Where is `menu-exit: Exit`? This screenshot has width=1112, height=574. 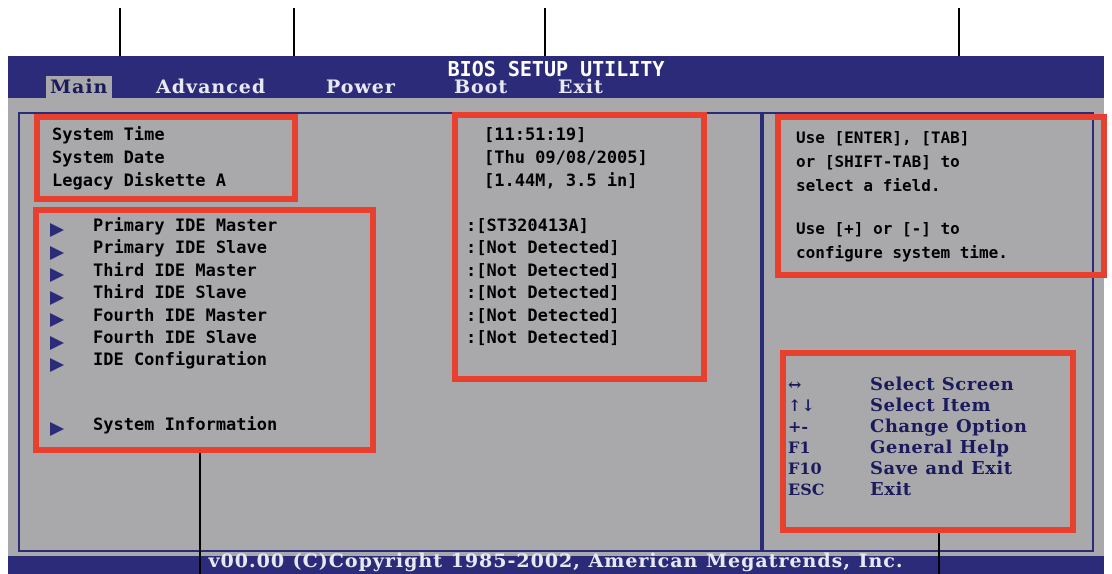
menu-exit: Exit is located at coordinates (581, 87).